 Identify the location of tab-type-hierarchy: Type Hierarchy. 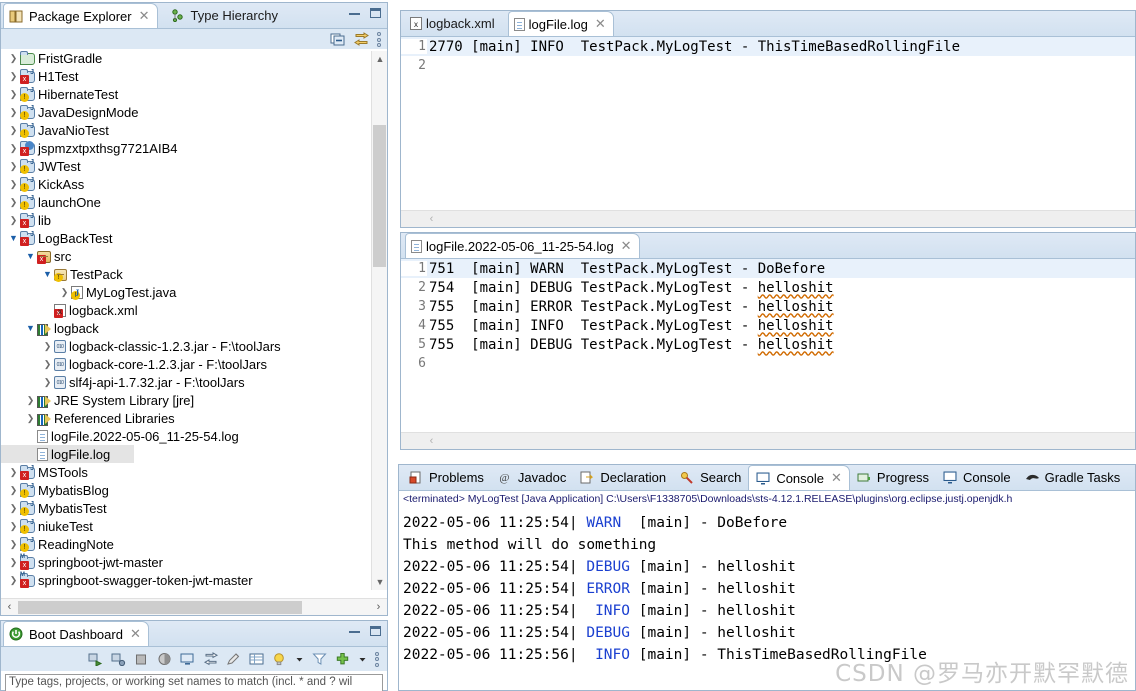
(225, 15).